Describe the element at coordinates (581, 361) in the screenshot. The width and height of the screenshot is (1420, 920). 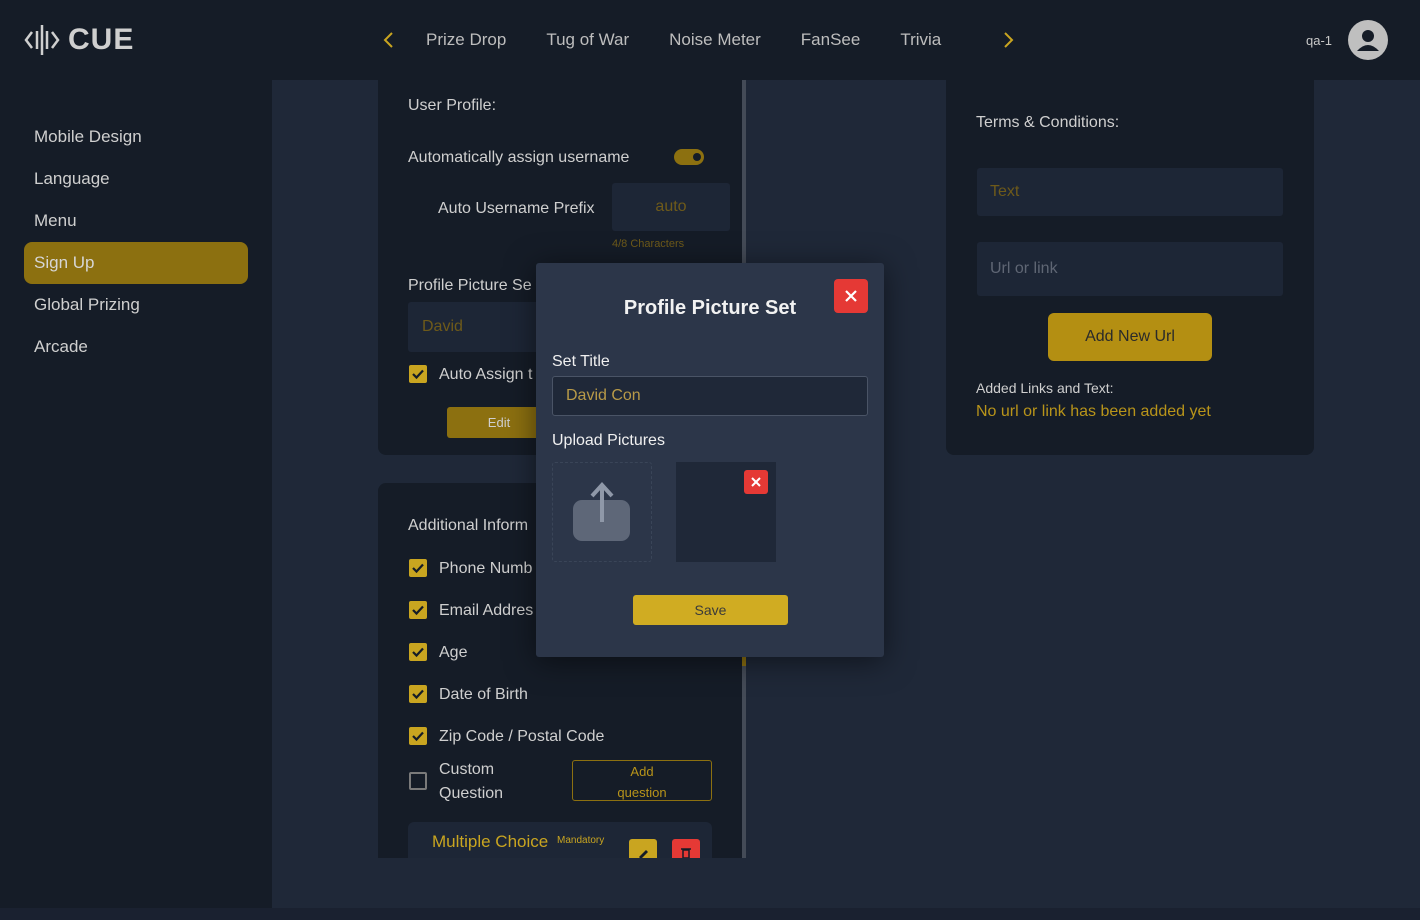
I see `set-title-label: Set Title` at that location.